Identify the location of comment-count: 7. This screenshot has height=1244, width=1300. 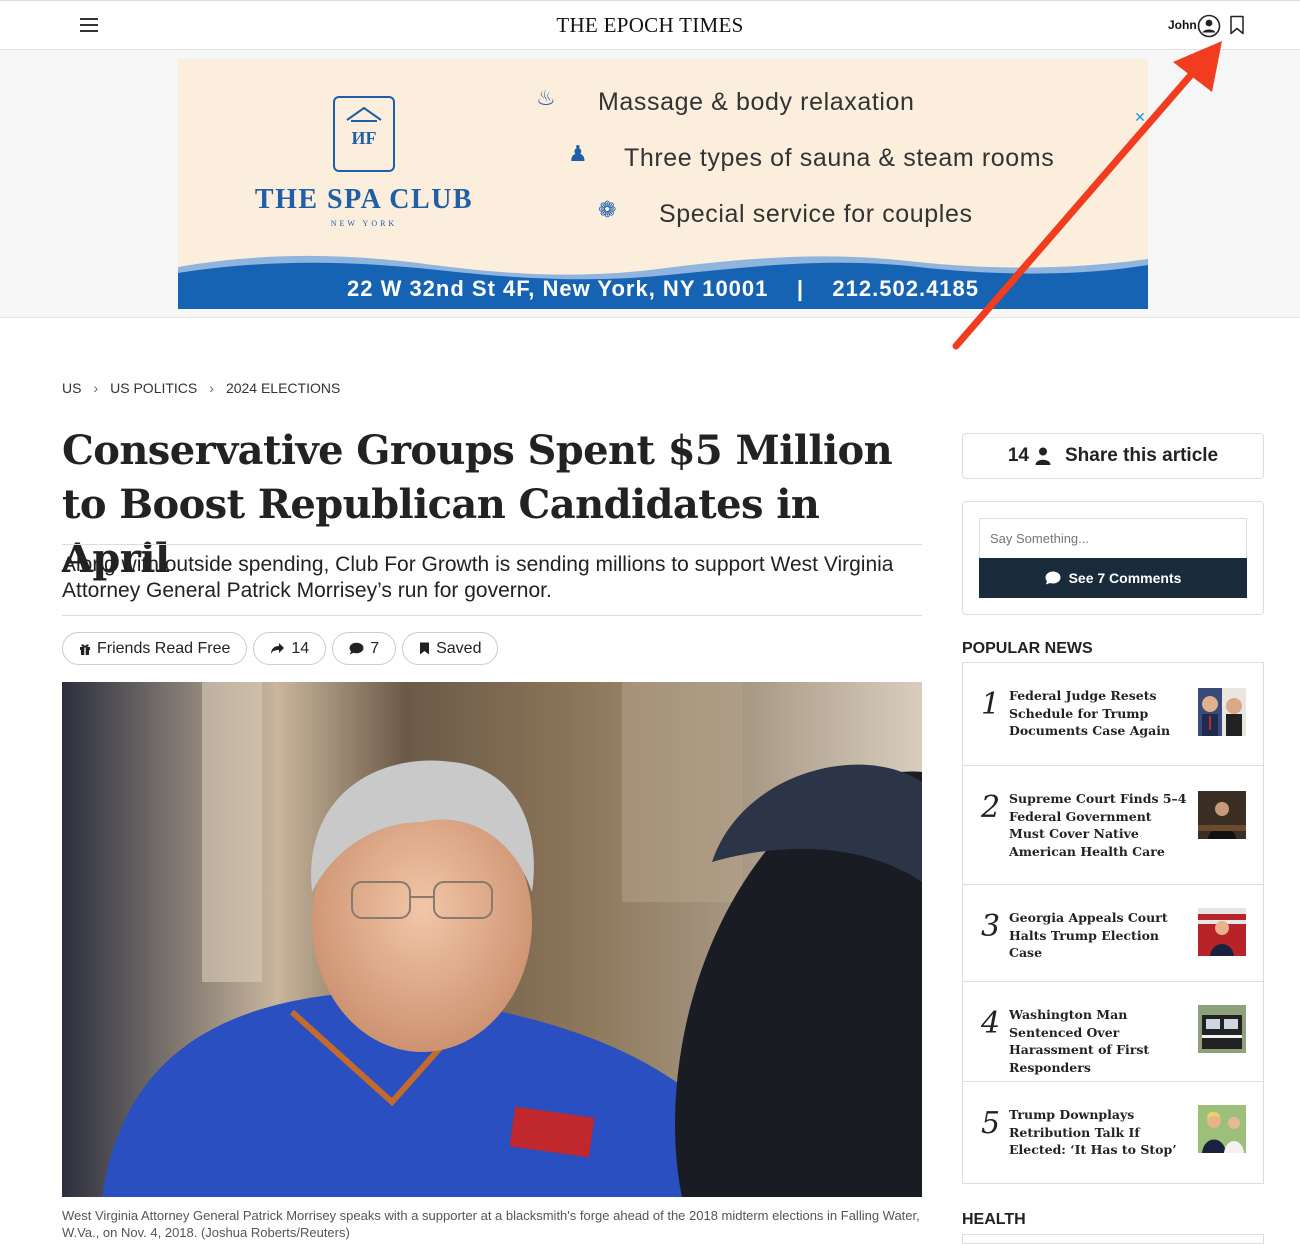
(375, 648).